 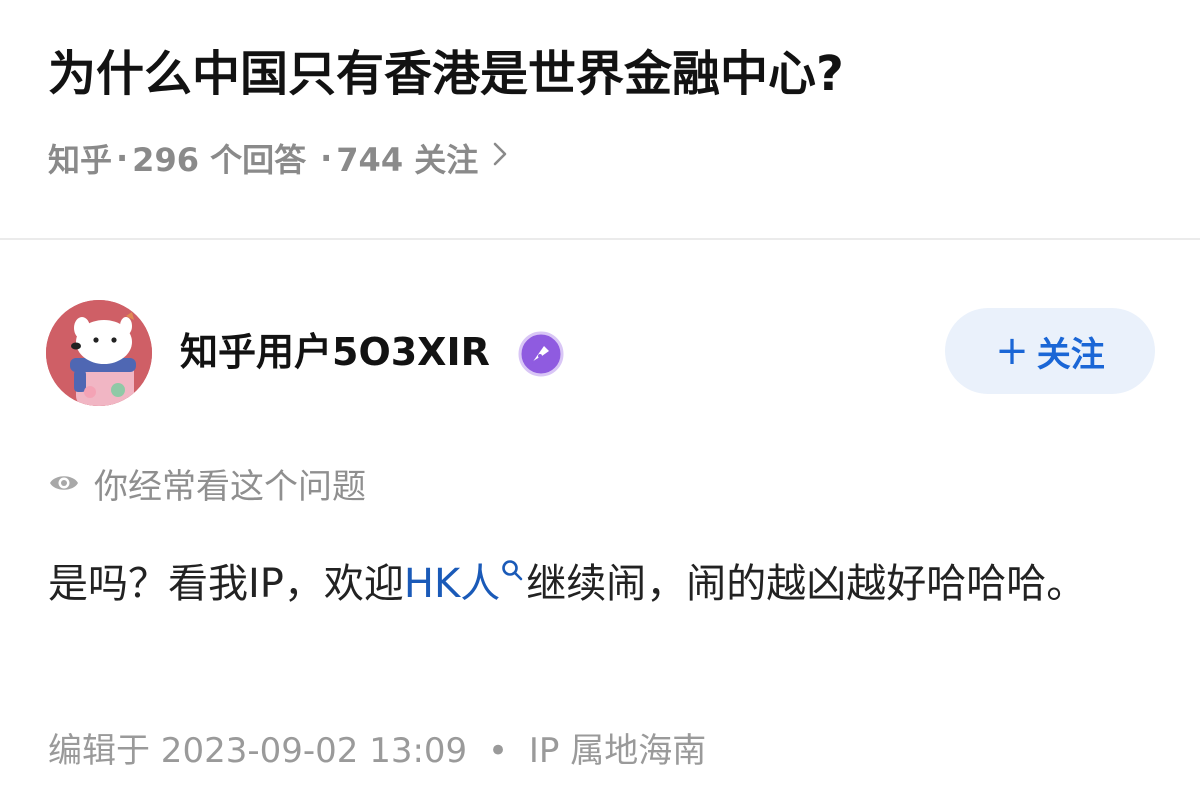 I want to click on ip-location: IP 属地海南, so click(x=617, y=751).